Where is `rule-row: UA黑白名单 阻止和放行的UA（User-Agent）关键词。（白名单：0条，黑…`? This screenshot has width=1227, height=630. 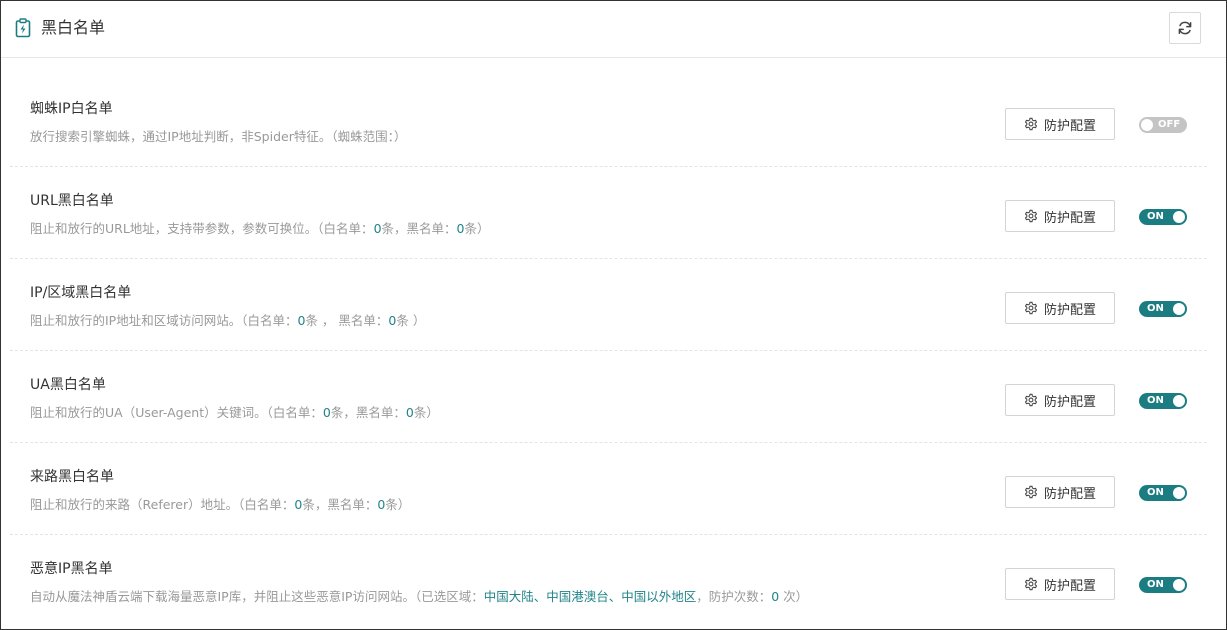 rule-row: UA黑白名单 阻止和放行的UA（User-Agent）关键词。（白名单：0条，黑… is located at coordinates (608, 397).